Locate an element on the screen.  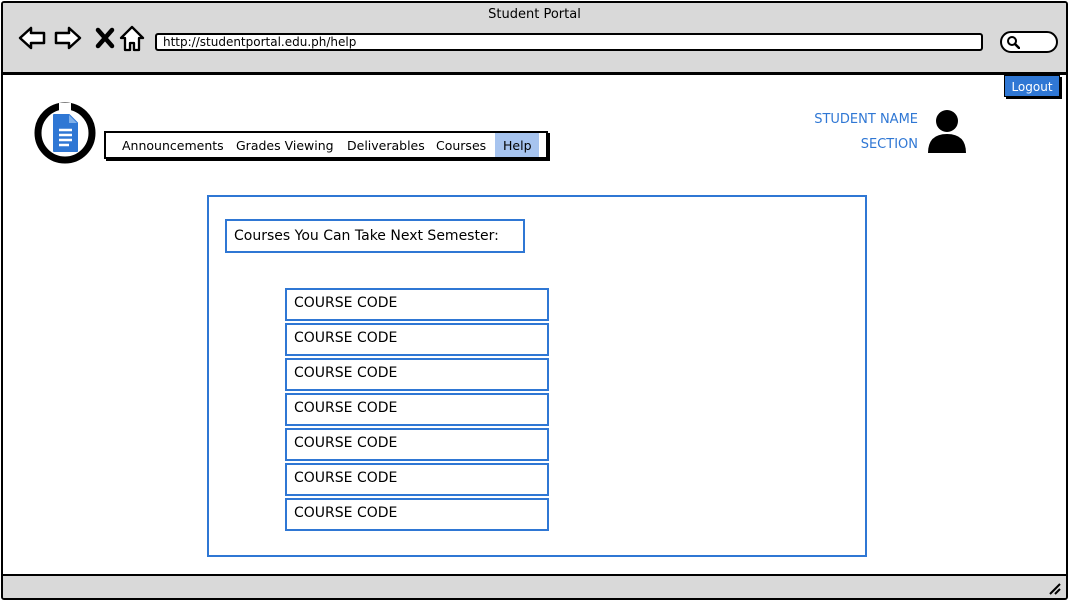
panel-heading: Courses You Can Take Next Semester: is located at coordinates (375, 236).